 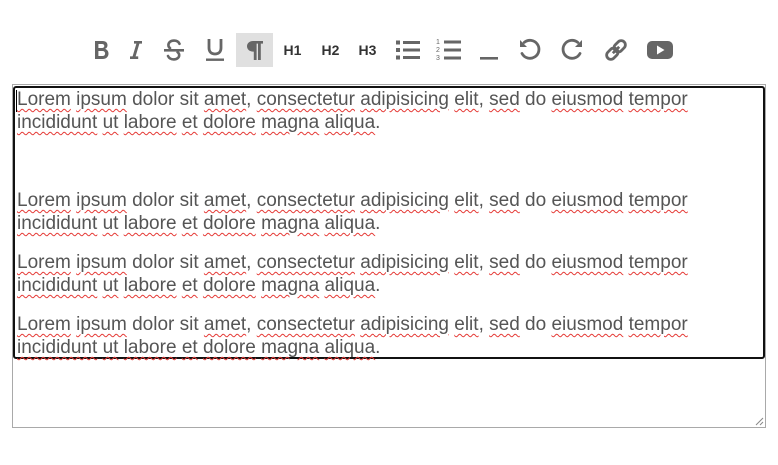 I want to click on paragraph-button, so click(x=254, y=50).